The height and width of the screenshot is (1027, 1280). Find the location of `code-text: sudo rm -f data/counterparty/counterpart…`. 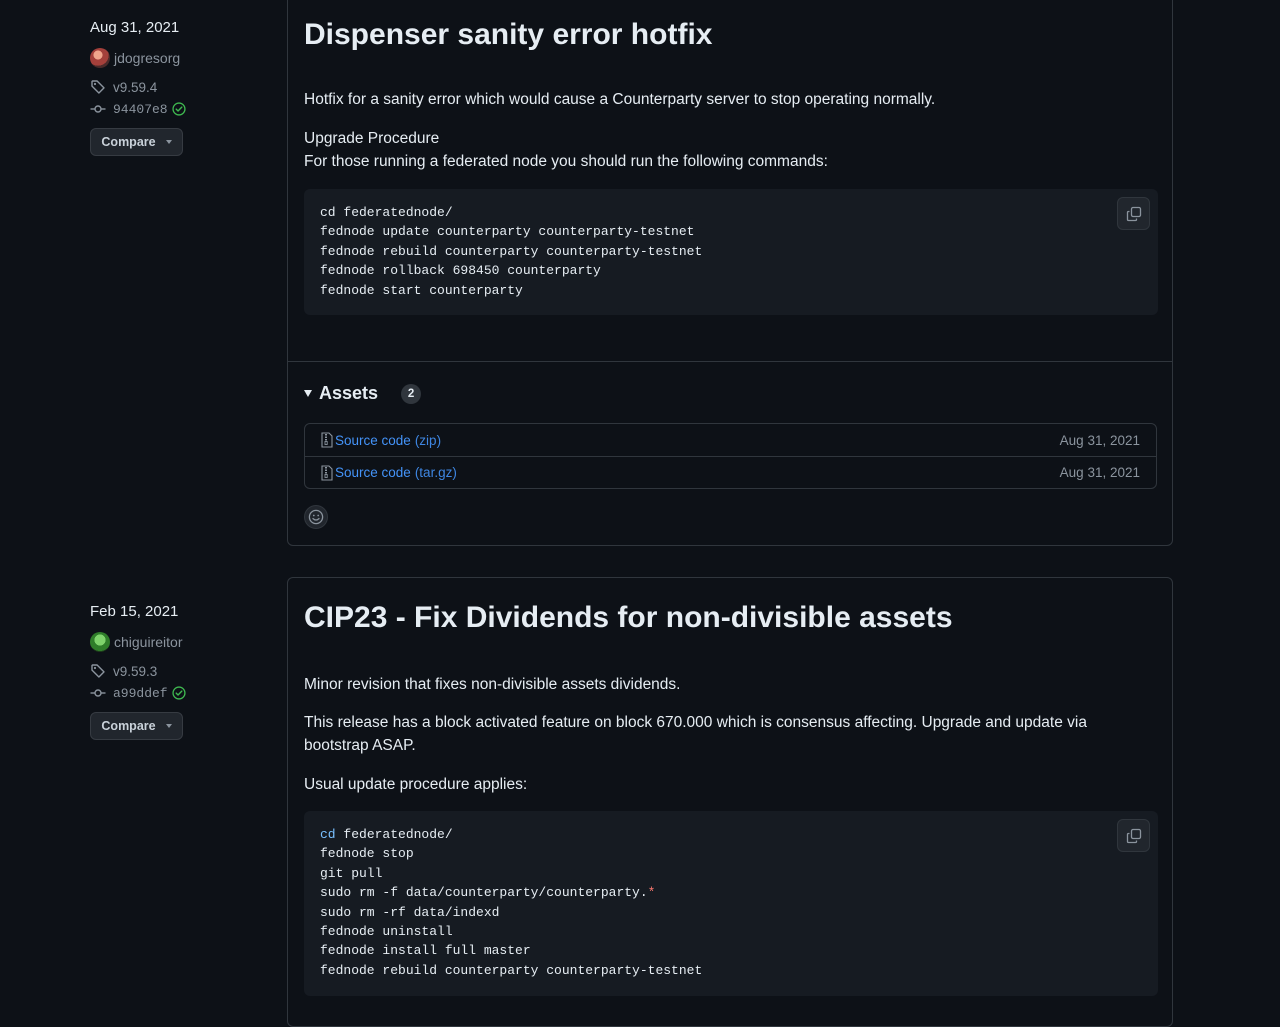

code-text: sudo rm -f data/counterparty/counterpart… is located at coordinates (484, 893).